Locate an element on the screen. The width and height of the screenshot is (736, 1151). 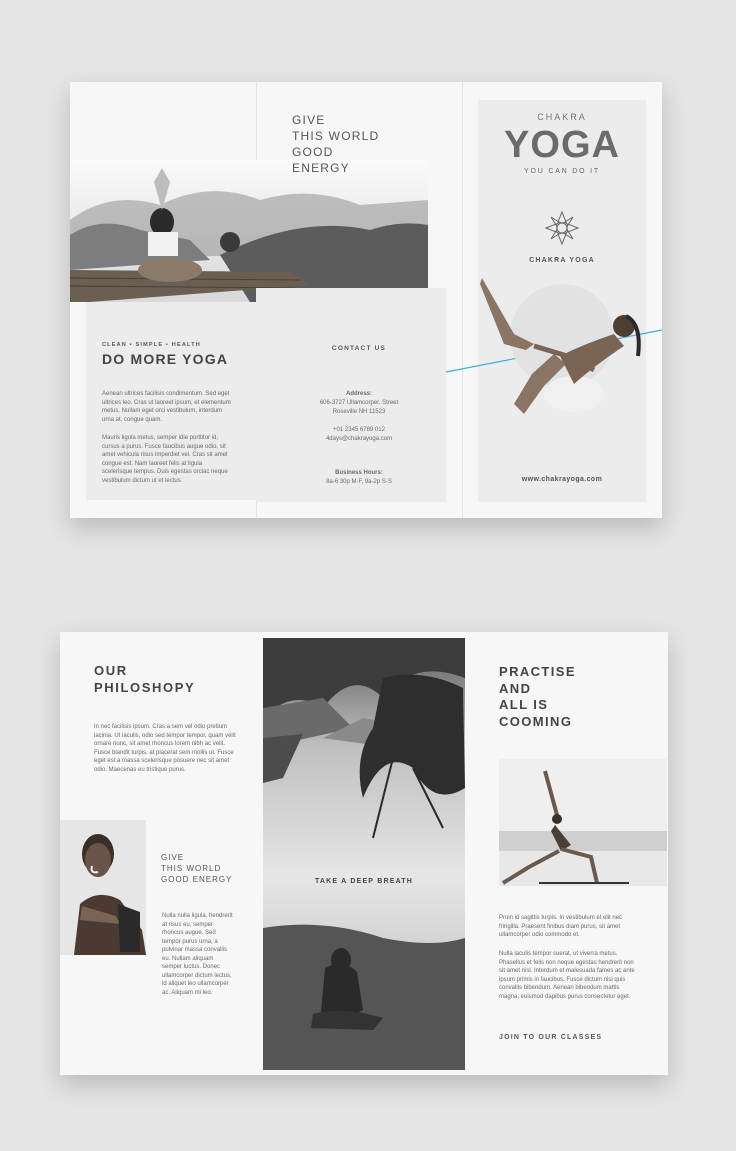
phone-email: +01 2345 6789 012 4days@chakrayoga.com is located at coordinates (359, 434).